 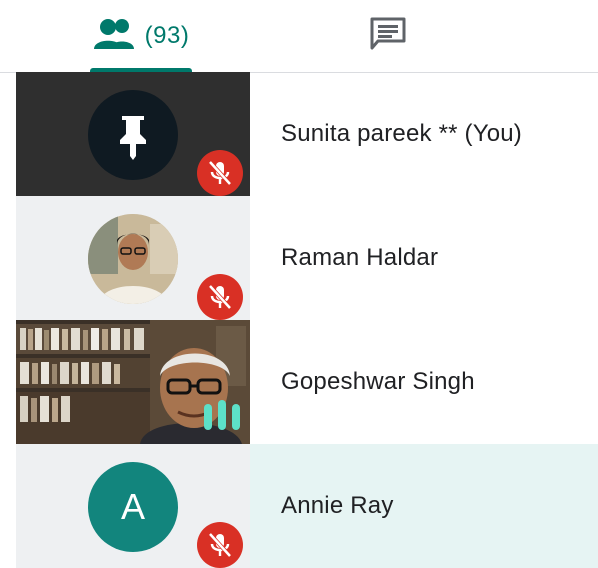 What do you see at coordinates (378, 381) in the screenshot?
I see `participant-name: Gopeshwar Singh` at bounding box center [378, 381].